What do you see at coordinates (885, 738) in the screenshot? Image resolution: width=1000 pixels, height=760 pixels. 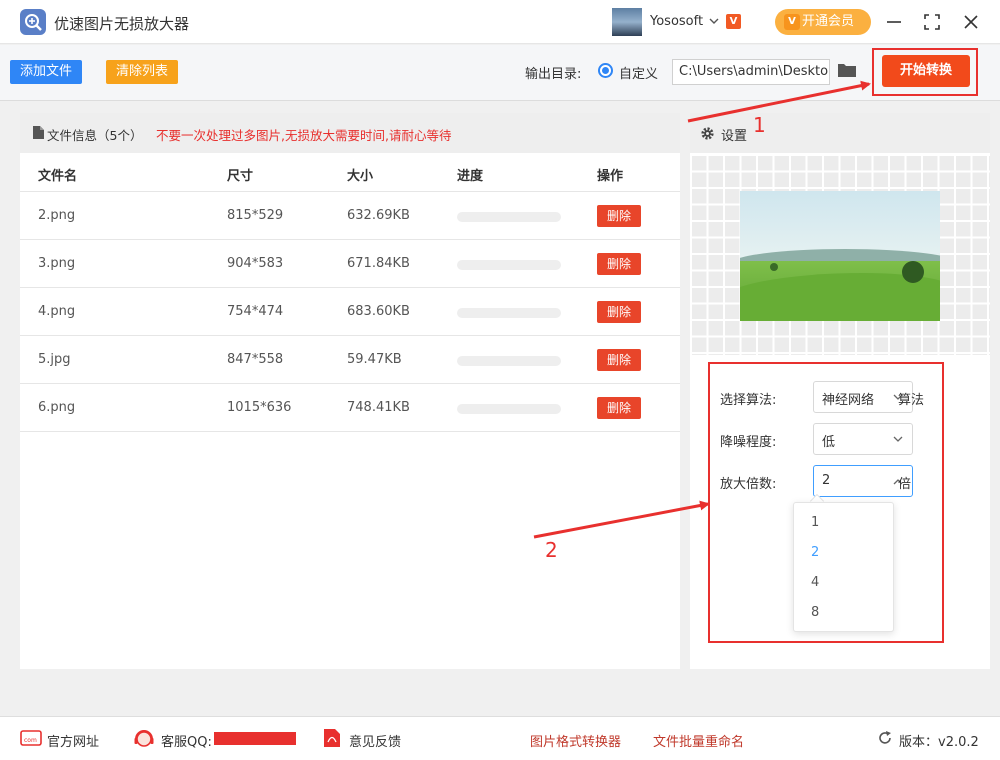 I see `refresh-icon` at bounding box center [885, 738].